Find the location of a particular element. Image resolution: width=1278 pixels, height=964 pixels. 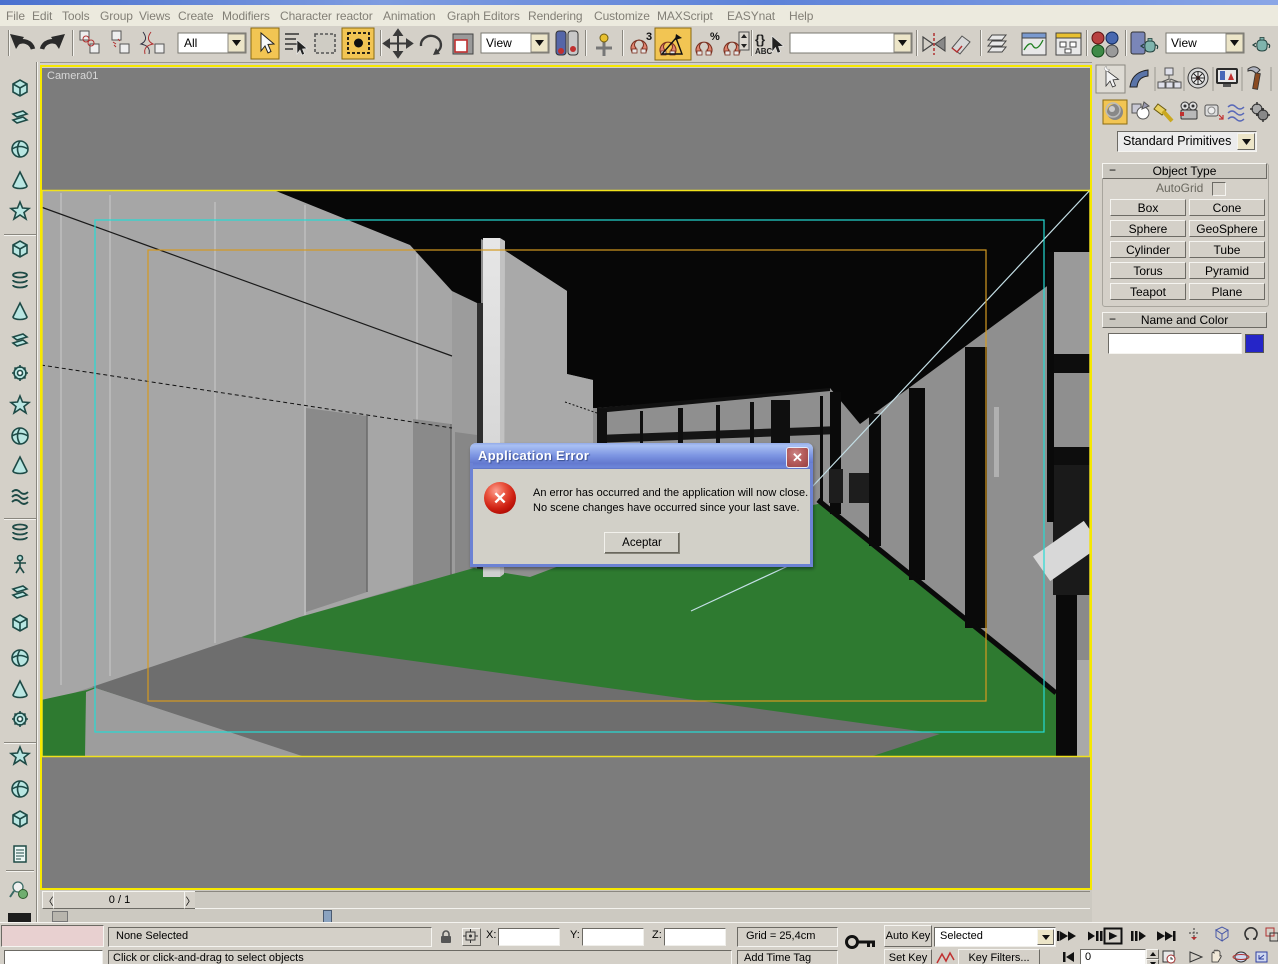

svg-text: All is located at coordinates (190, 43).